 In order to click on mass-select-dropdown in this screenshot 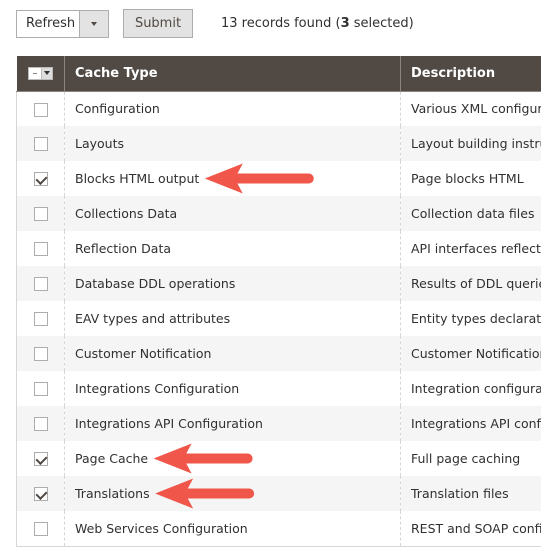, I will do `click(46, 73)`.